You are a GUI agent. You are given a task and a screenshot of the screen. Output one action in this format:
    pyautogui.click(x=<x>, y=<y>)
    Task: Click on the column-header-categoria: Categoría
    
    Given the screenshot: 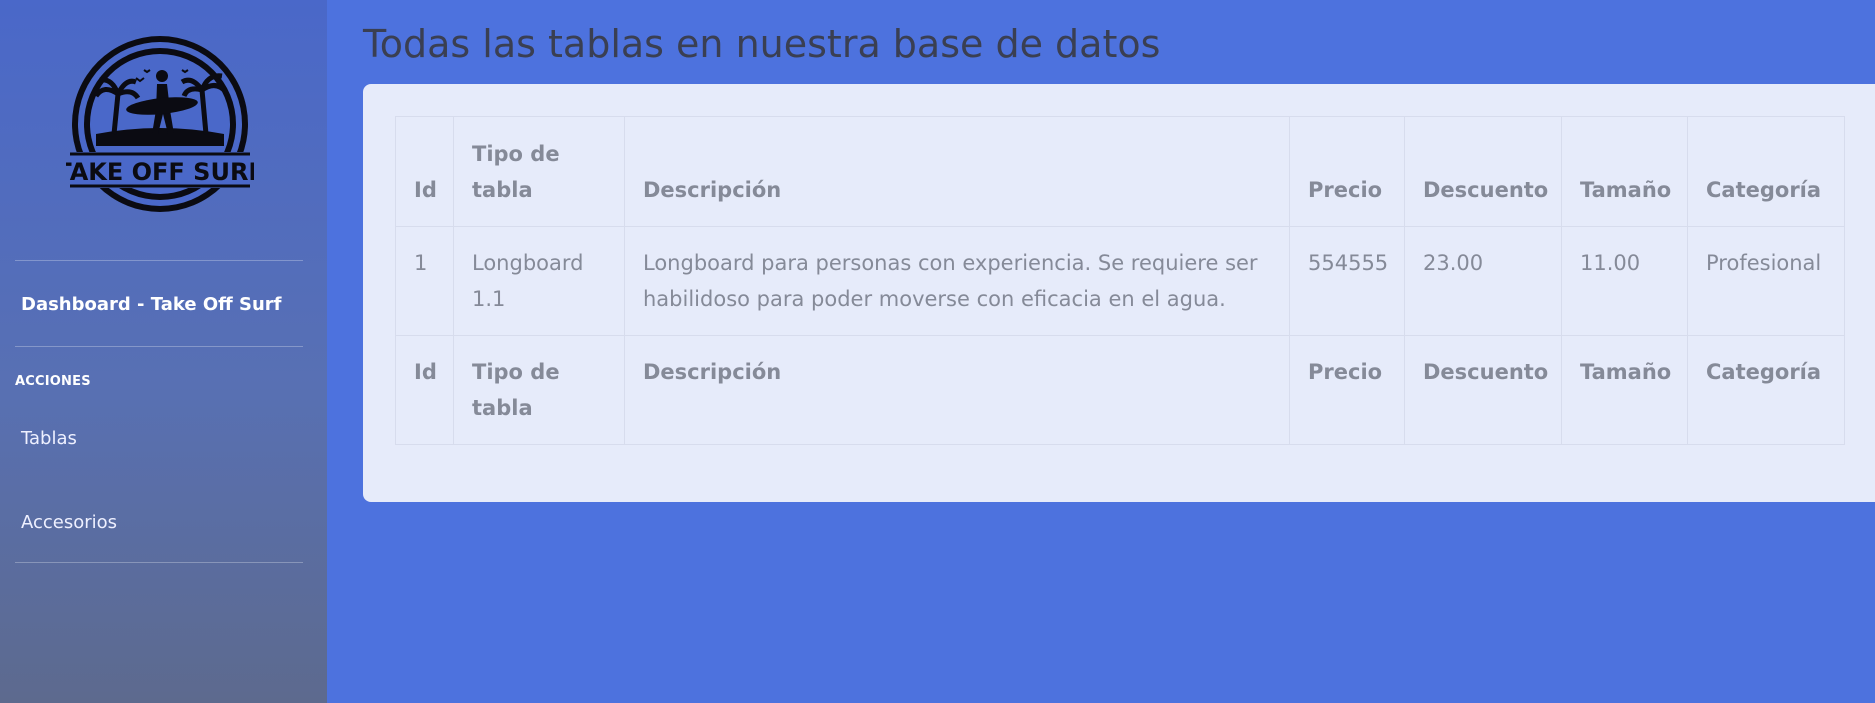 What is the action you would take?
    pyautogui.click(x=1766, y=171)
    